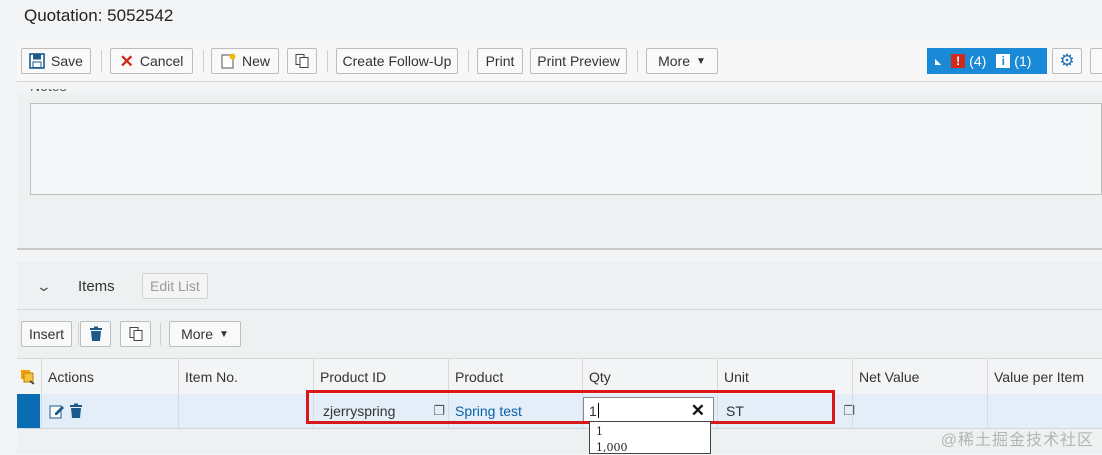  What do you see at coordinates (919, 377) in the screenshot?
I see `column-header-net-value: Net Value` at bounding box center [919, 377].